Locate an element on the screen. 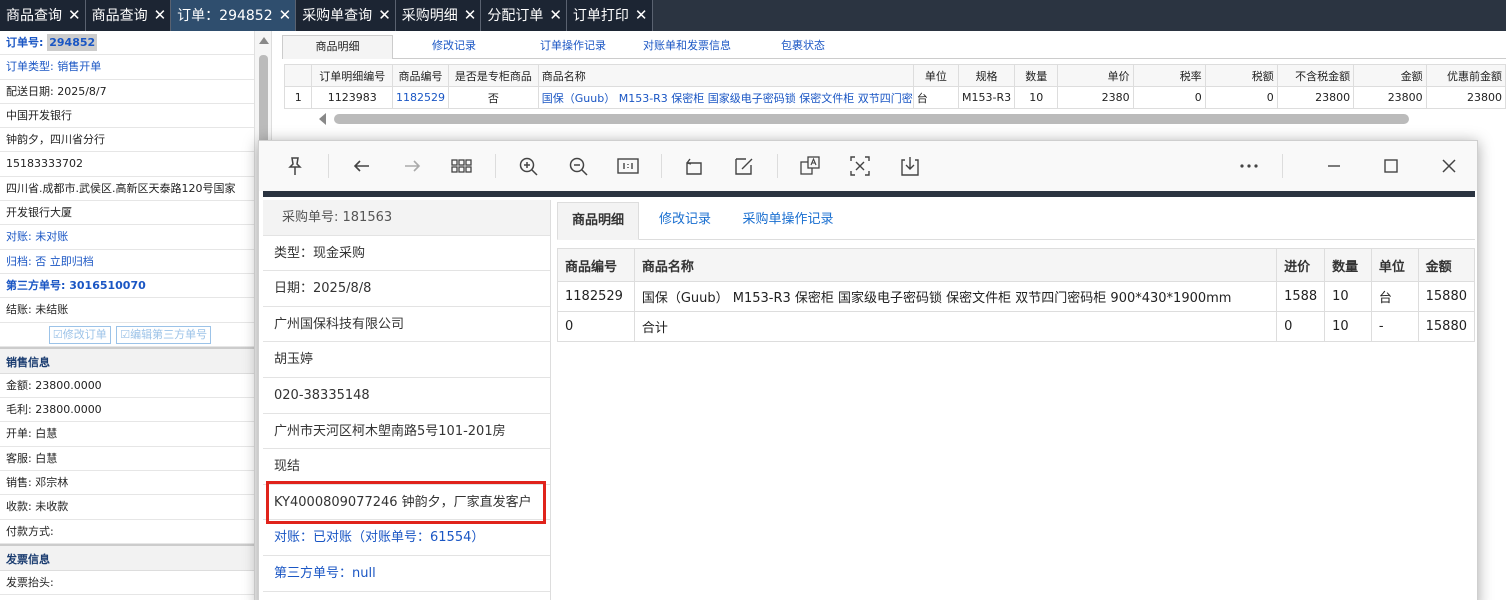 Image resolution: width=1506 pixels, height=600 pixels. rotate-icon is located at coordinates (694, 166).